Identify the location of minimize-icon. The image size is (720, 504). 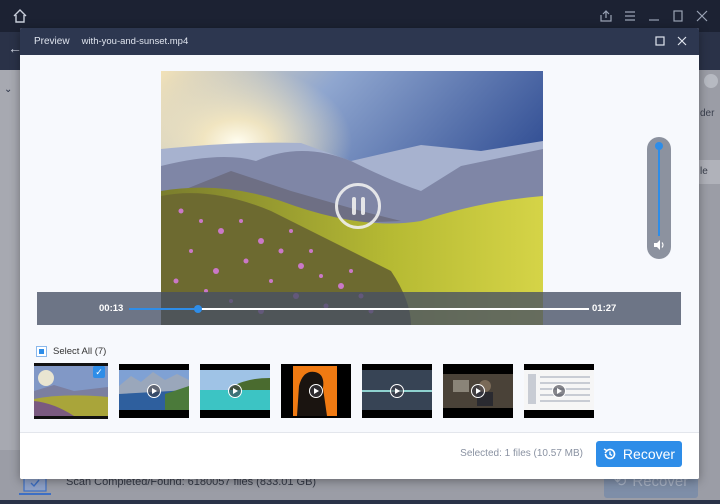
(654, 16).